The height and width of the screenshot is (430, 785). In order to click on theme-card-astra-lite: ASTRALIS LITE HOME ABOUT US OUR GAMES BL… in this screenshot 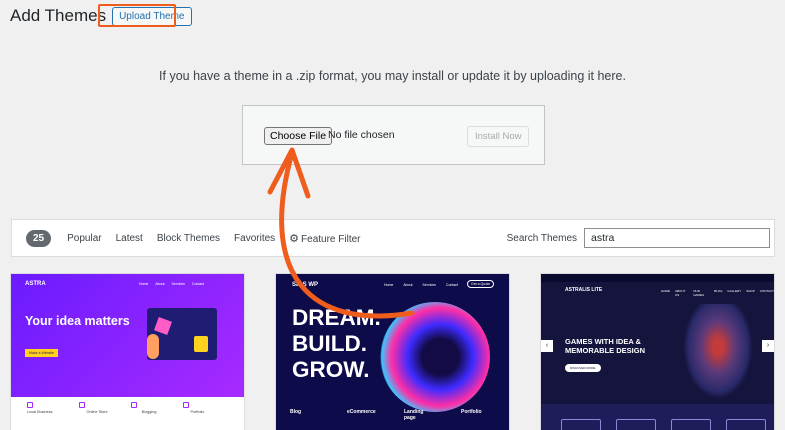, I will do `click(657, 351)`.